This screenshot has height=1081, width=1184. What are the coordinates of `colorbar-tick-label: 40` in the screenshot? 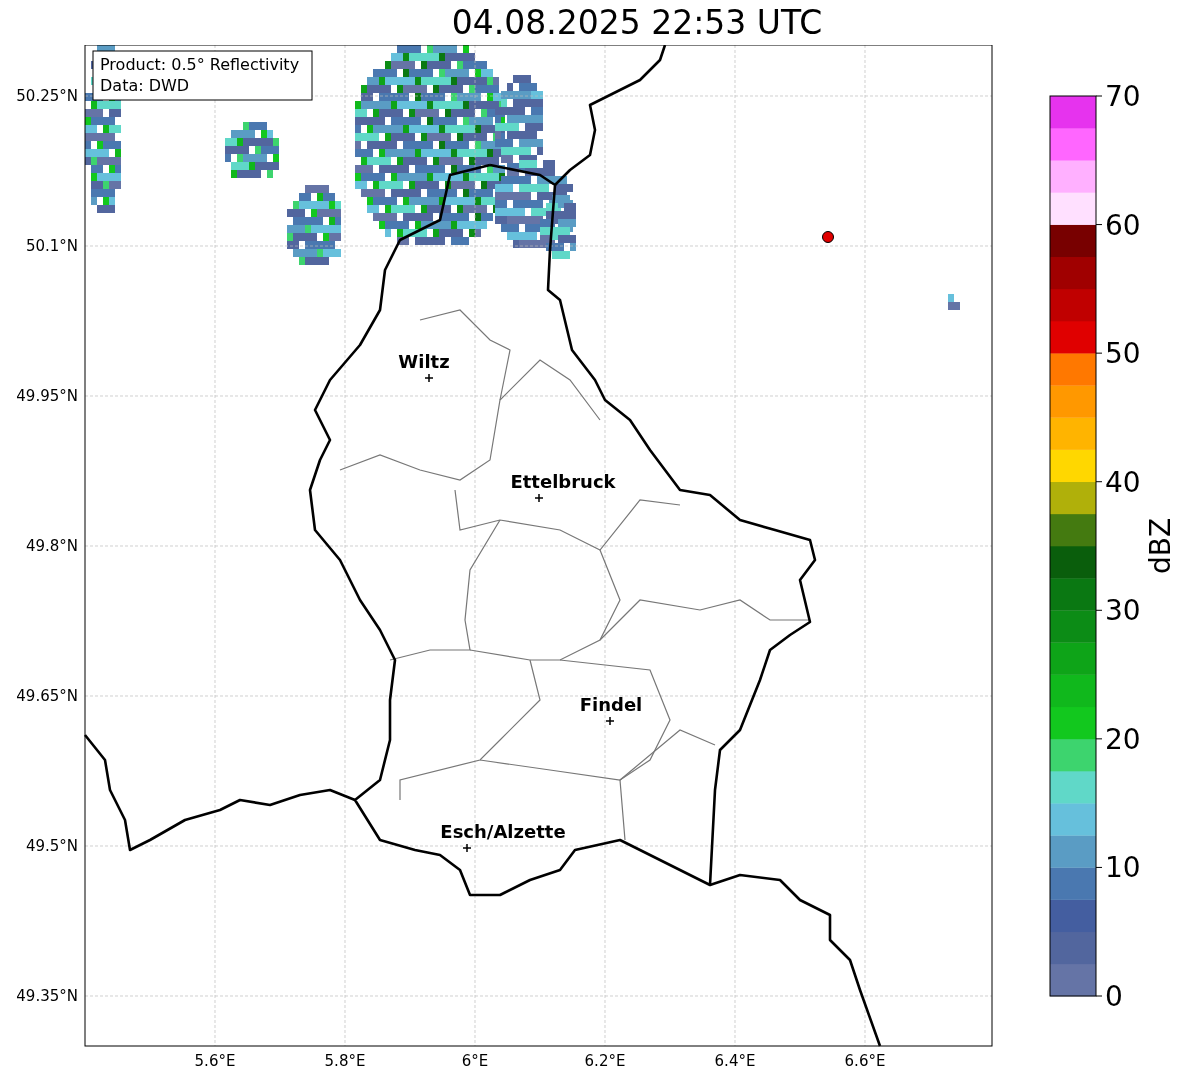 It's located at (1123, 482).